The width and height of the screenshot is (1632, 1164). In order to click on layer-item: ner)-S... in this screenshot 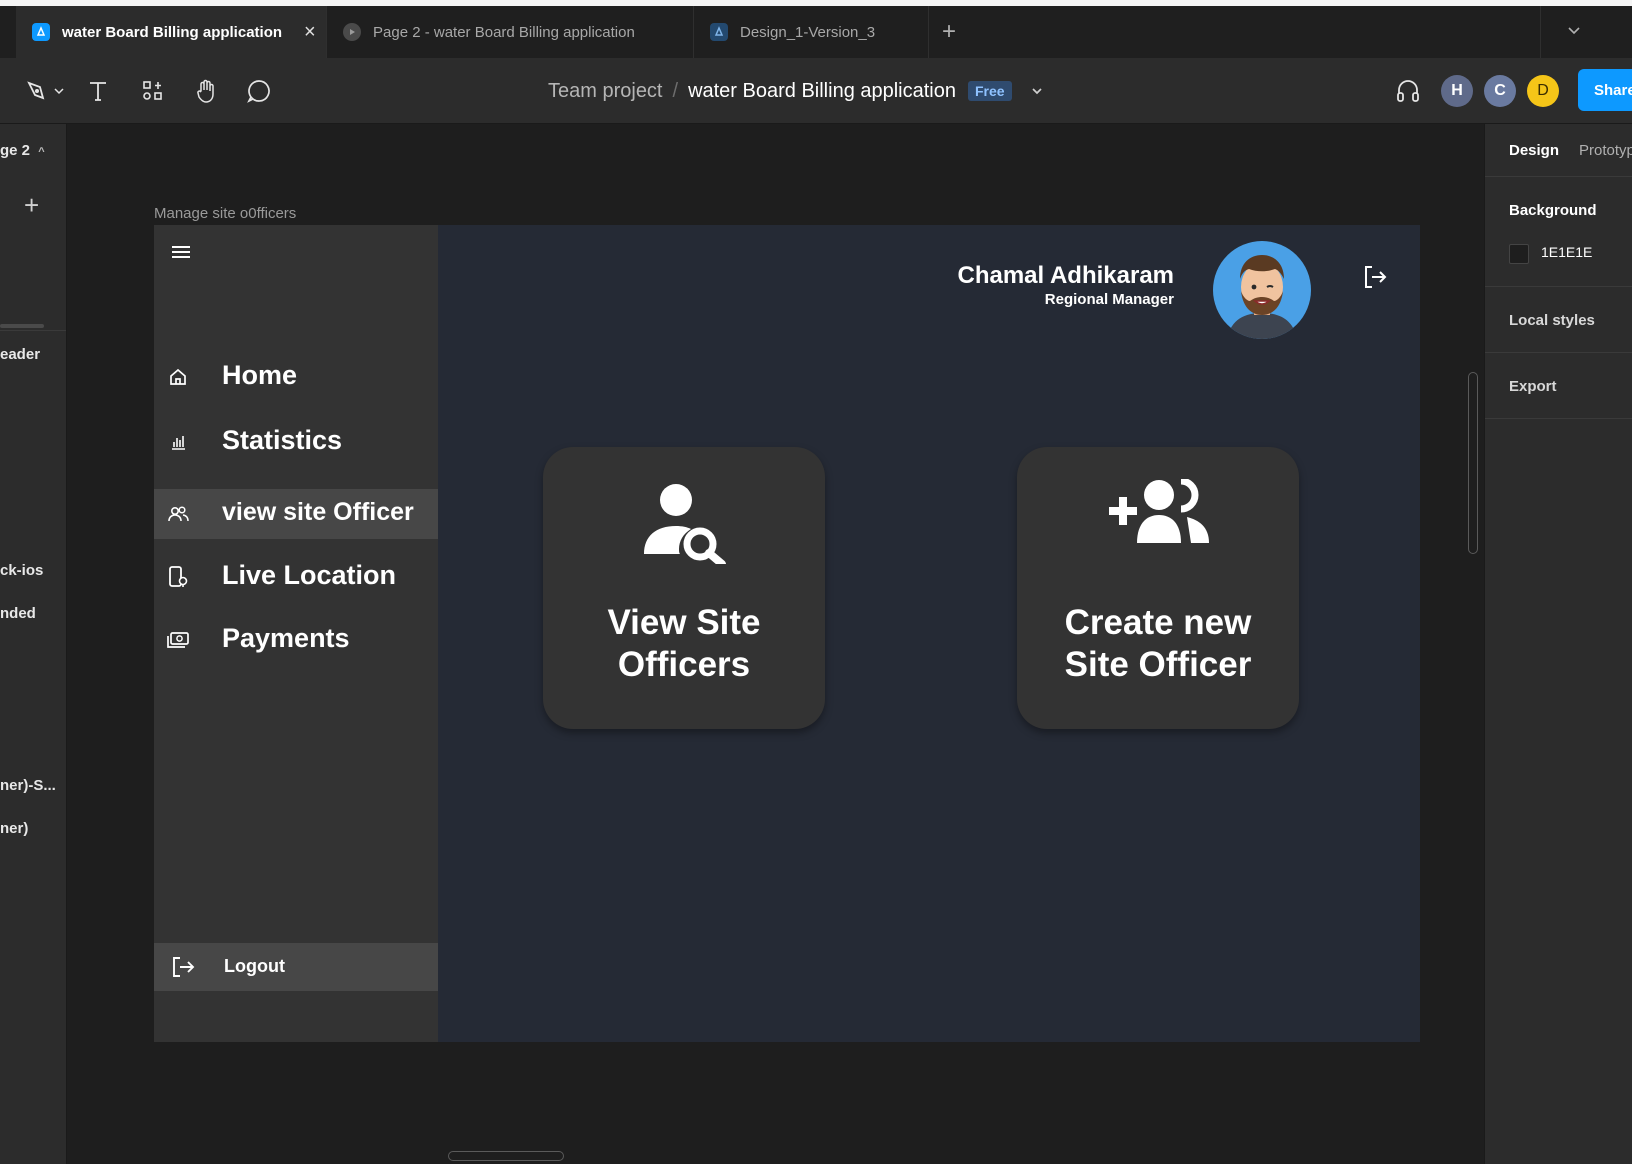, I will do `click(28, 785)`.